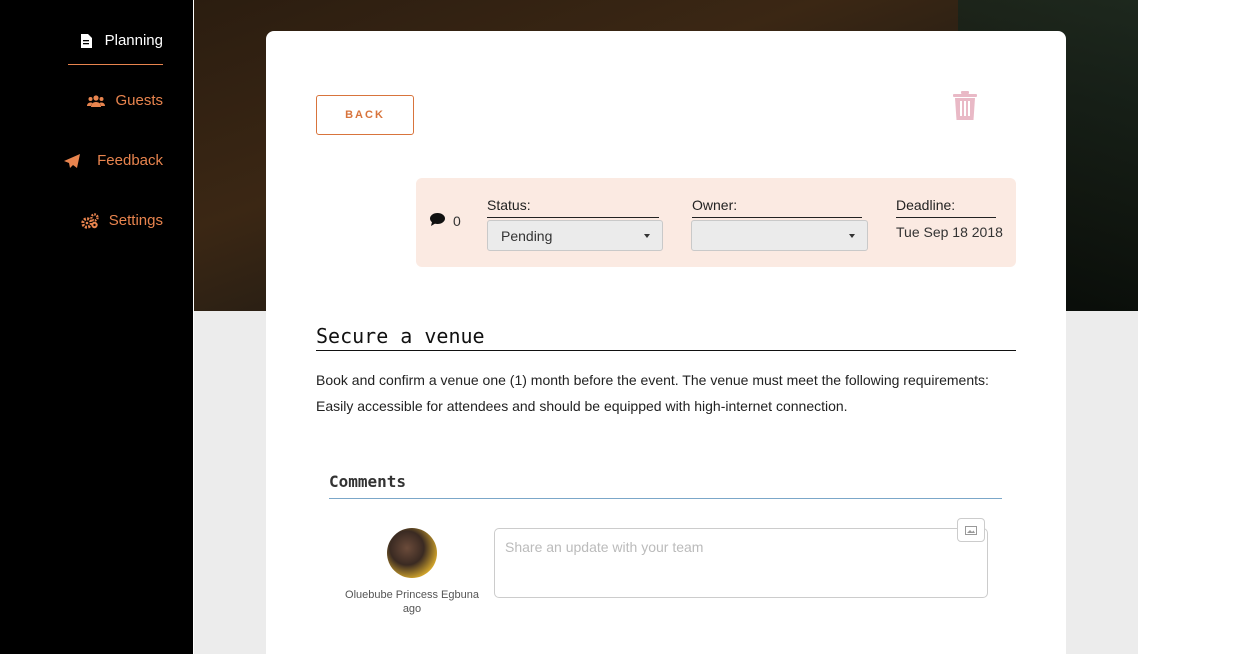  Describe the element at coordinates (926, 205) in the screenshot. I see `deadline-label: Deadline:` at that location.